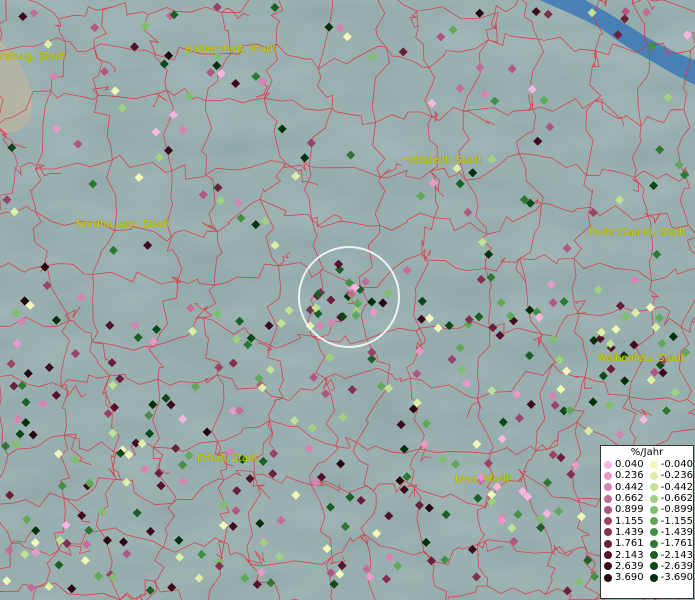 The image size is (695, 600). I want to click on legend-negative-row: -0.899, so click(670, 509).